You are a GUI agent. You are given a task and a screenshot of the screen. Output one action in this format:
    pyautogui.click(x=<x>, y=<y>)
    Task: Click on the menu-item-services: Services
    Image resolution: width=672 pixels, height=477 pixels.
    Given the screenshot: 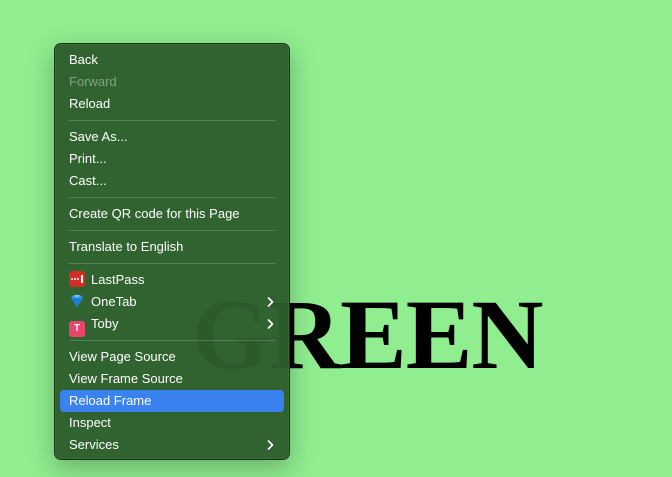 What is the action you would take?
    pyautogui.click(x=172, y=445)
    